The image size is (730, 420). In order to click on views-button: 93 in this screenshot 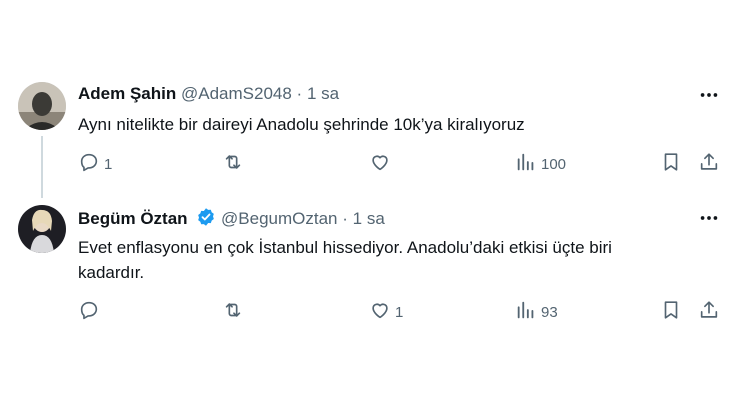, I will do `click(536, 312)`.